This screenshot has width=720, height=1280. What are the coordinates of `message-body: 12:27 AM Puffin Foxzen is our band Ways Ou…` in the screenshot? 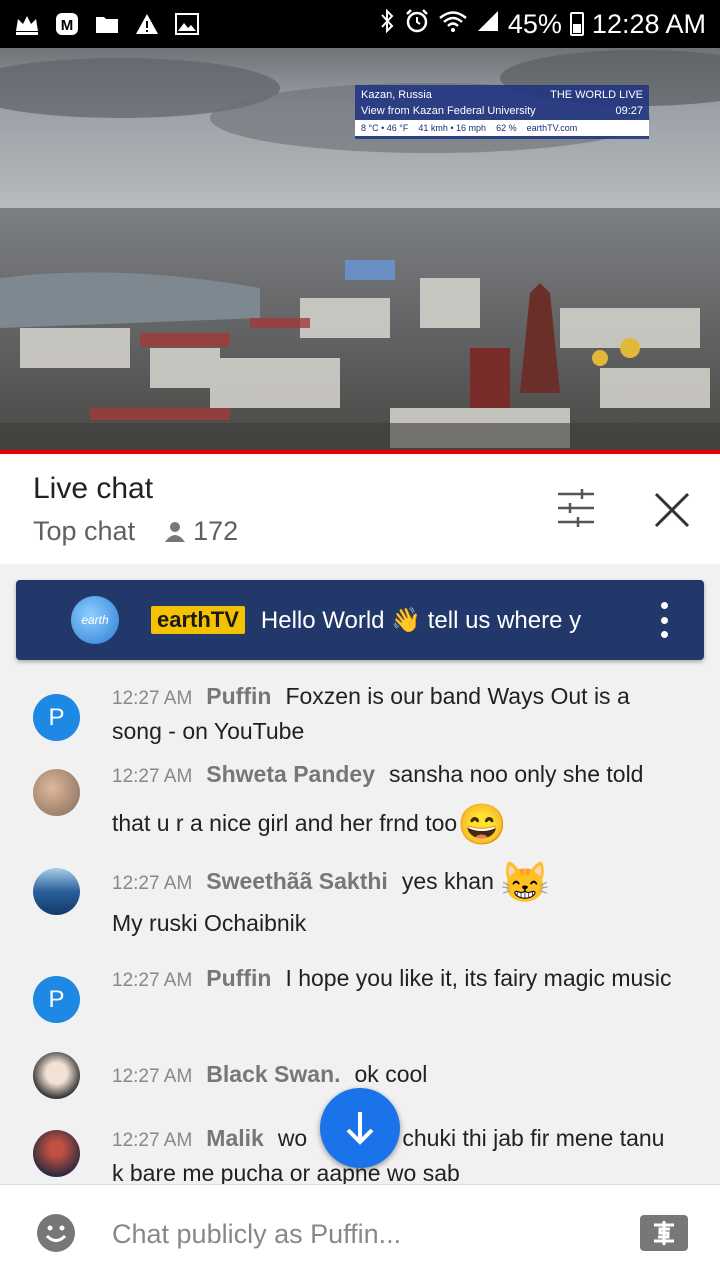 It's located at (392, 713).